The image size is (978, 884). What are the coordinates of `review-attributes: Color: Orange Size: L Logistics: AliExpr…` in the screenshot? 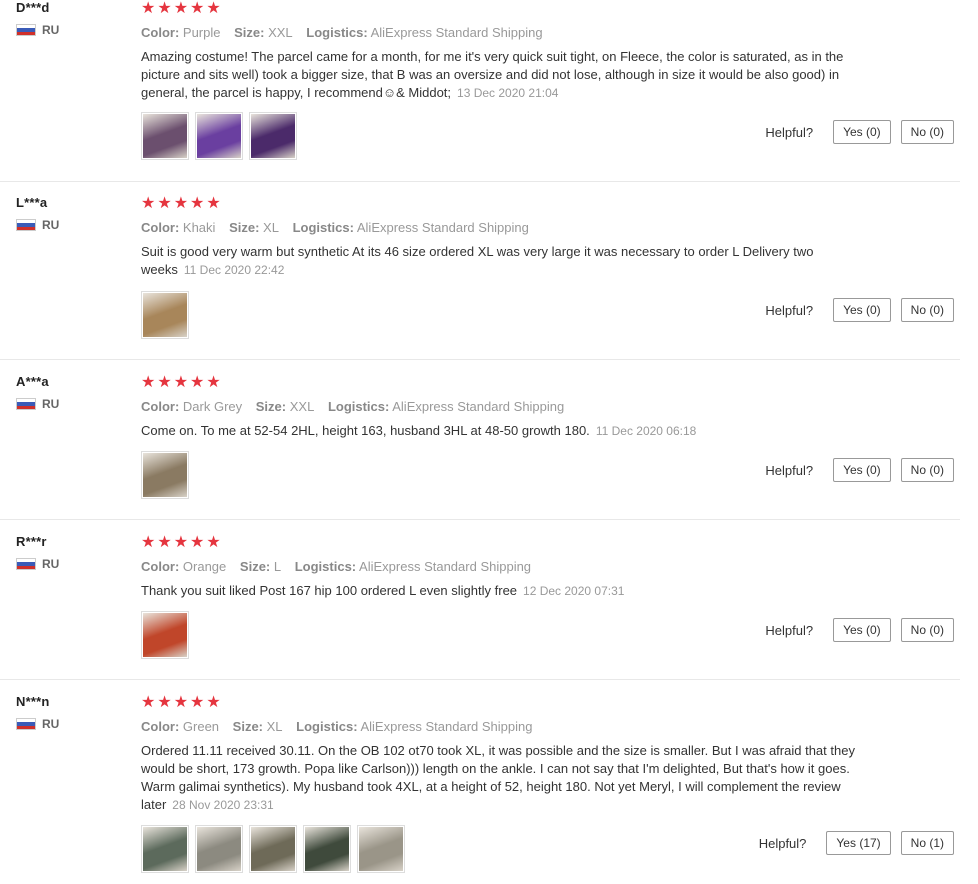 It's located at (498, 566).